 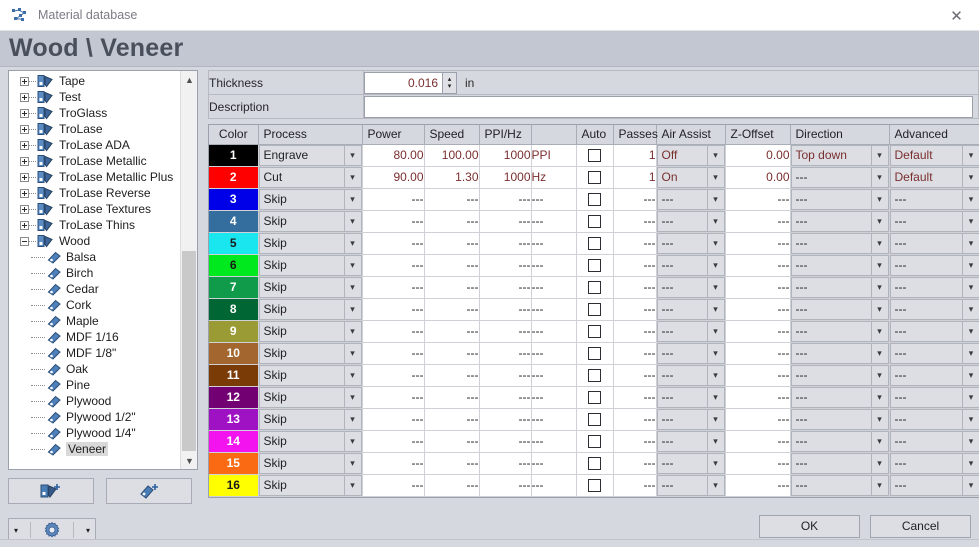 What do you see at coordinates (690, 177) in the screenshot?
I see `air-assist-dropdown: On ▾` at bounding box center [690, 177].